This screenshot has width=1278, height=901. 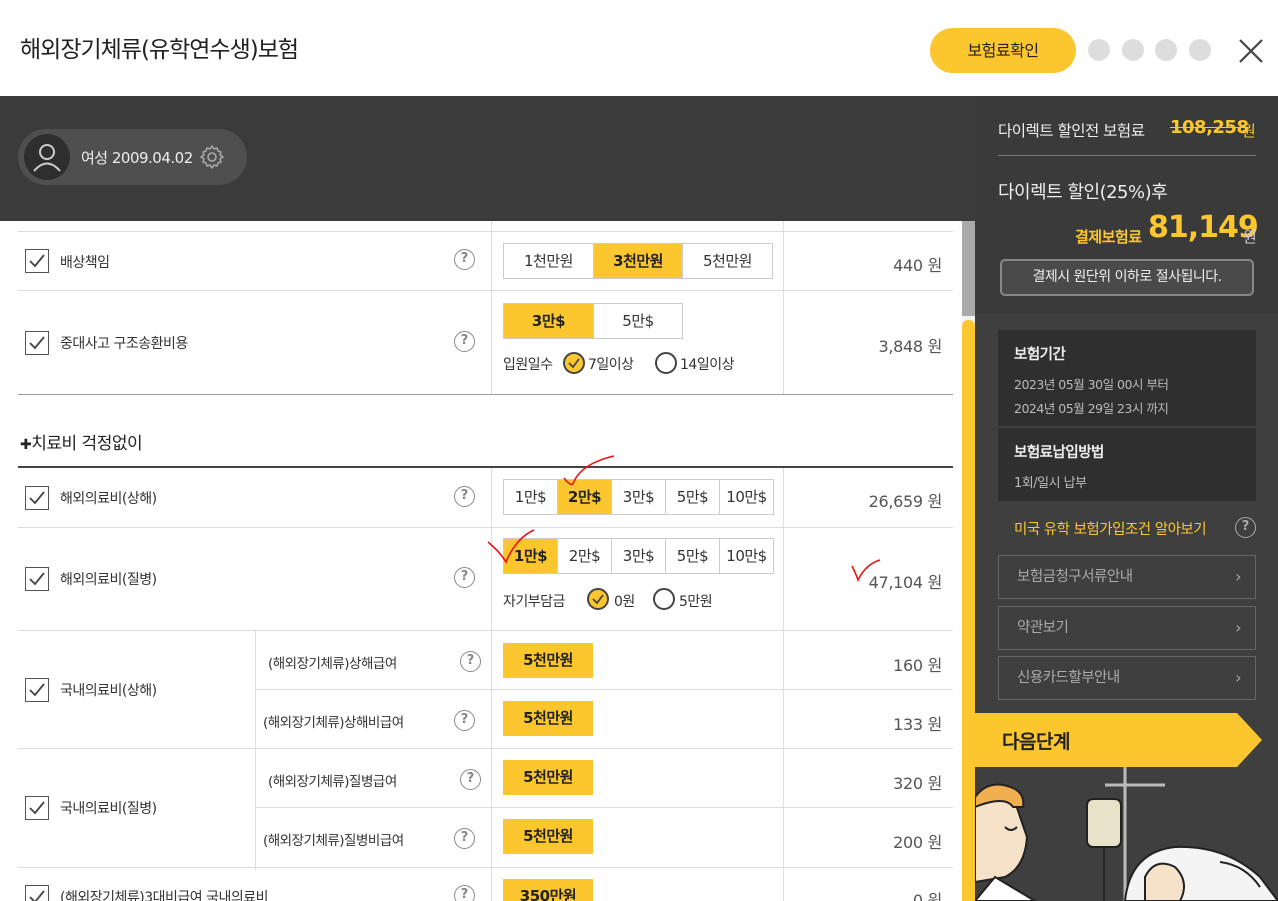 What do you see at coordinates (1127, 628) in the screenshot?
I see `terms-link: 약관보기 ›` at bounding box center [1127, 628].